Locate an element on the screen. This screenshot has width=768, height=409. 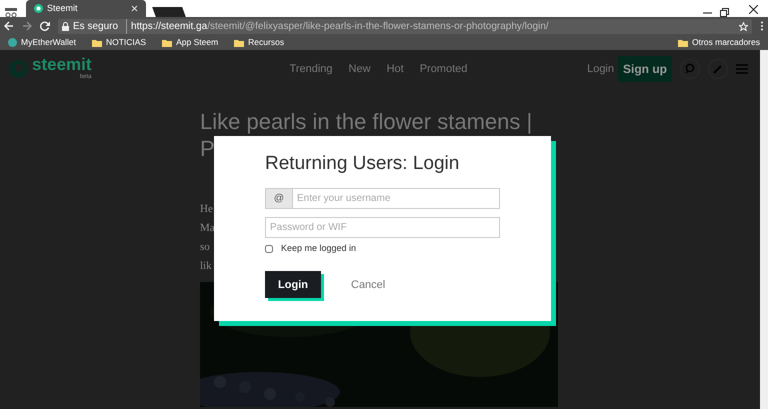
article-title: P is located at coordinates (207, 148).